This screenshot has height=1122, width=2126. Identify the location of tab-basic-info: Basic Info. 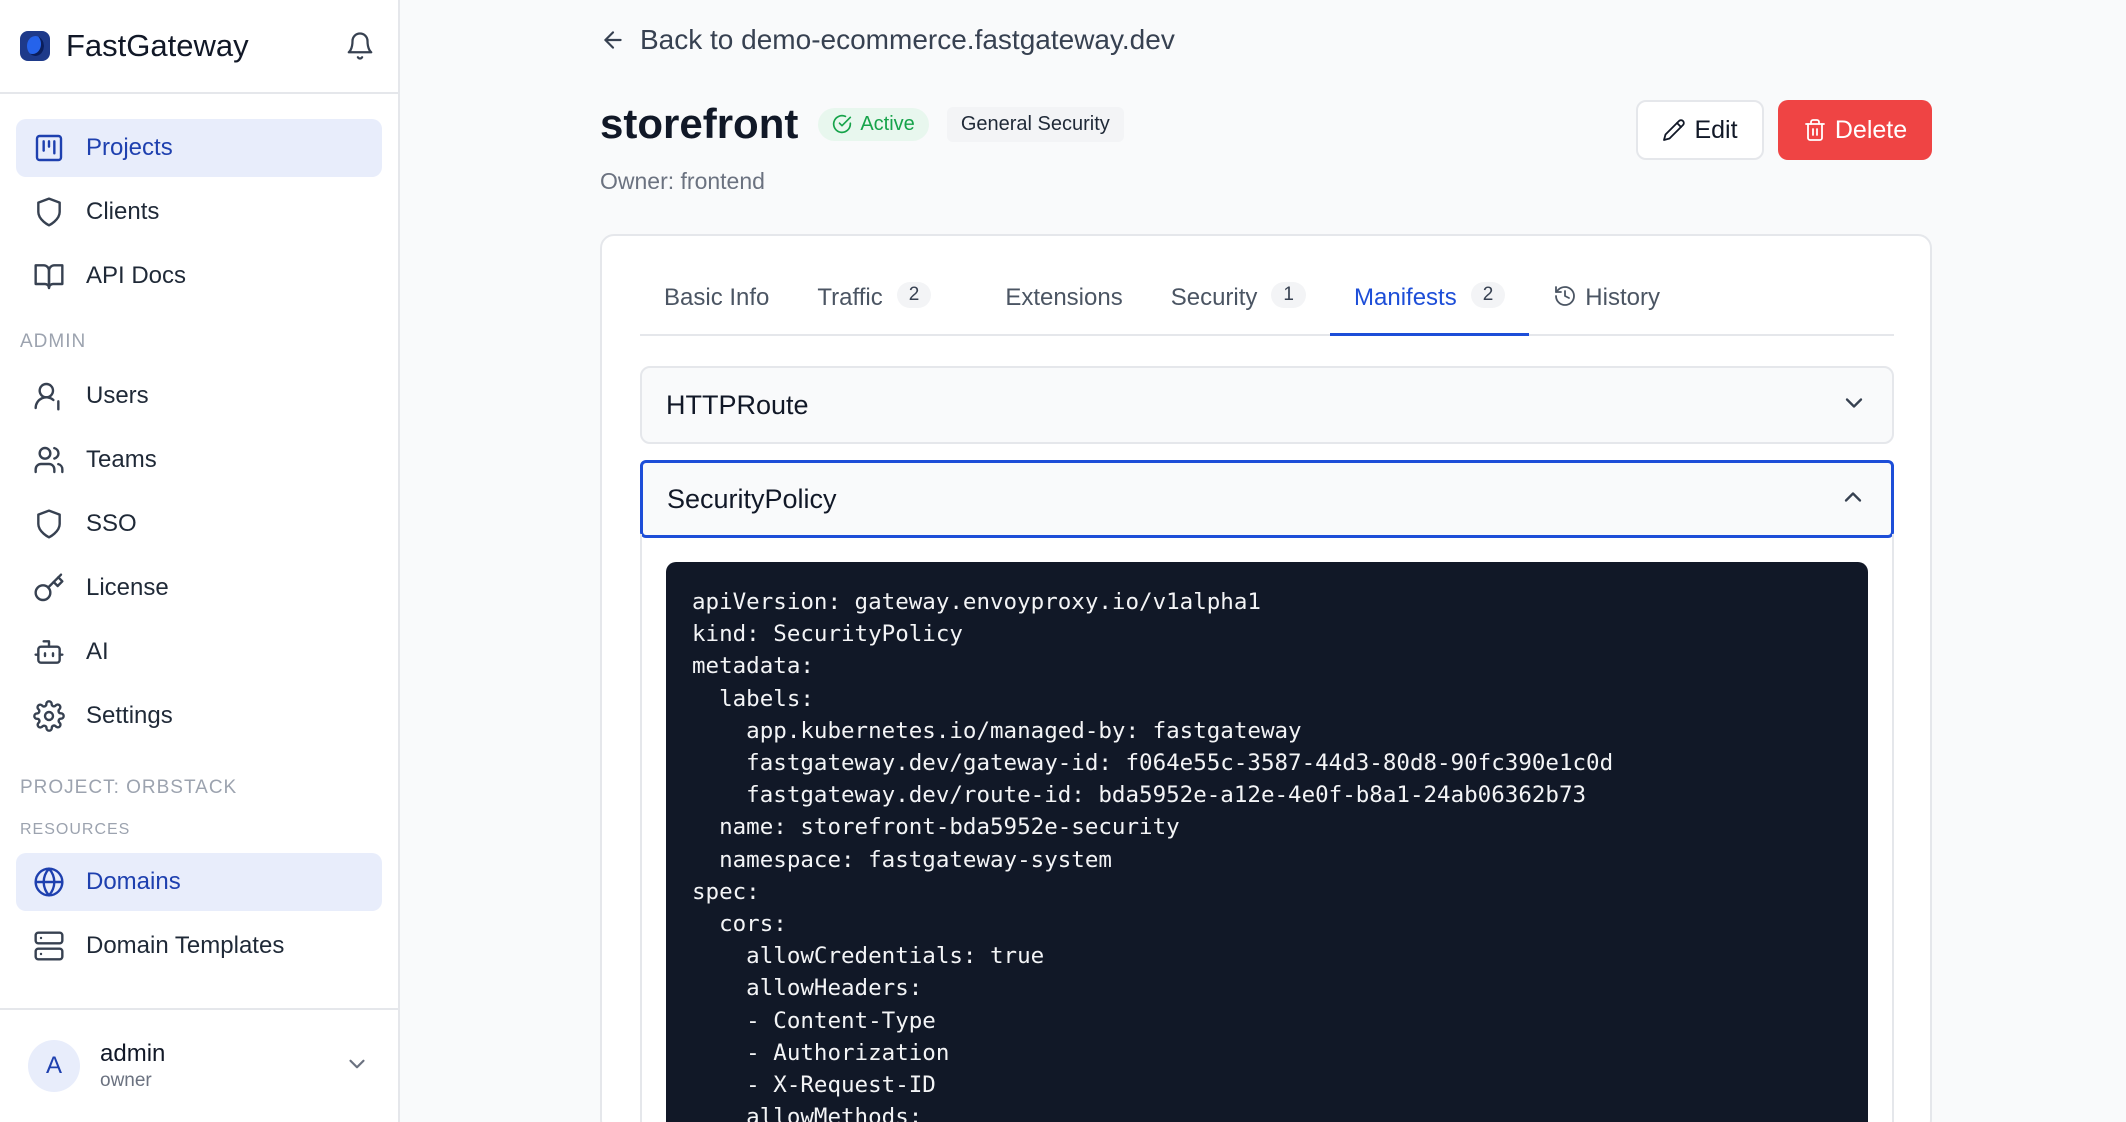
(716, 310).